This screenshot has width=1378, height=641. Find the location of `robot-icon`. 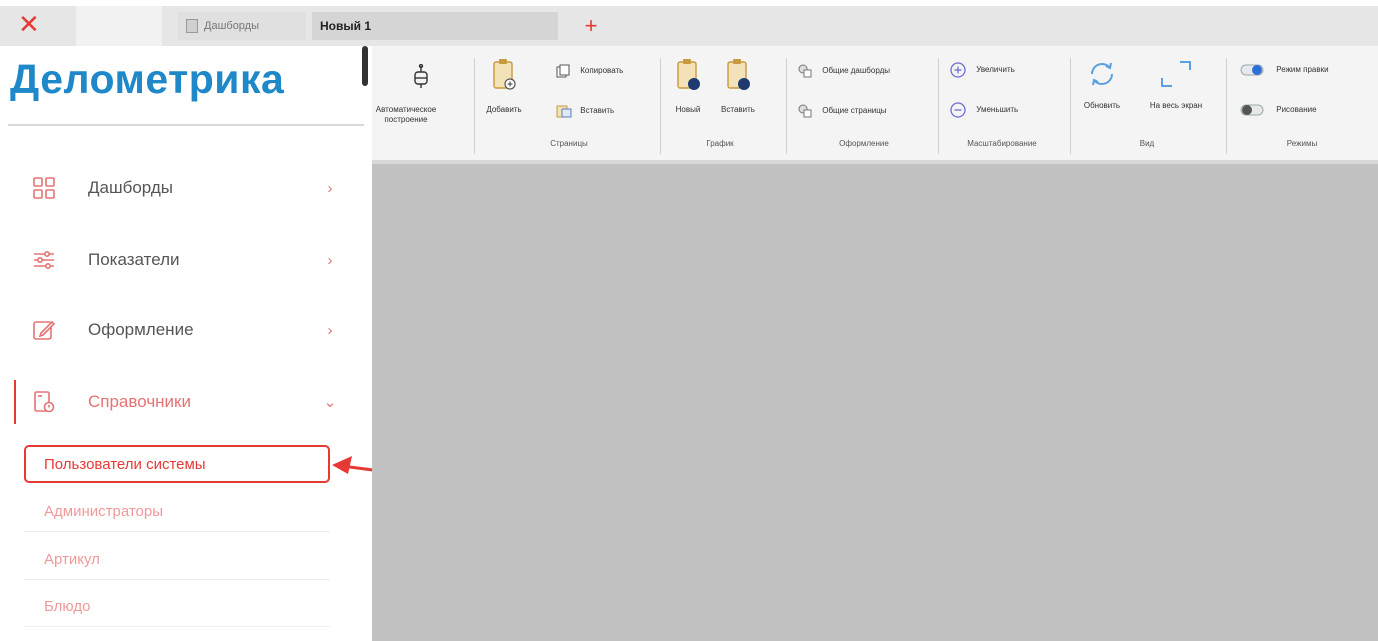

robot-icon is located at coordinates (421, 75).